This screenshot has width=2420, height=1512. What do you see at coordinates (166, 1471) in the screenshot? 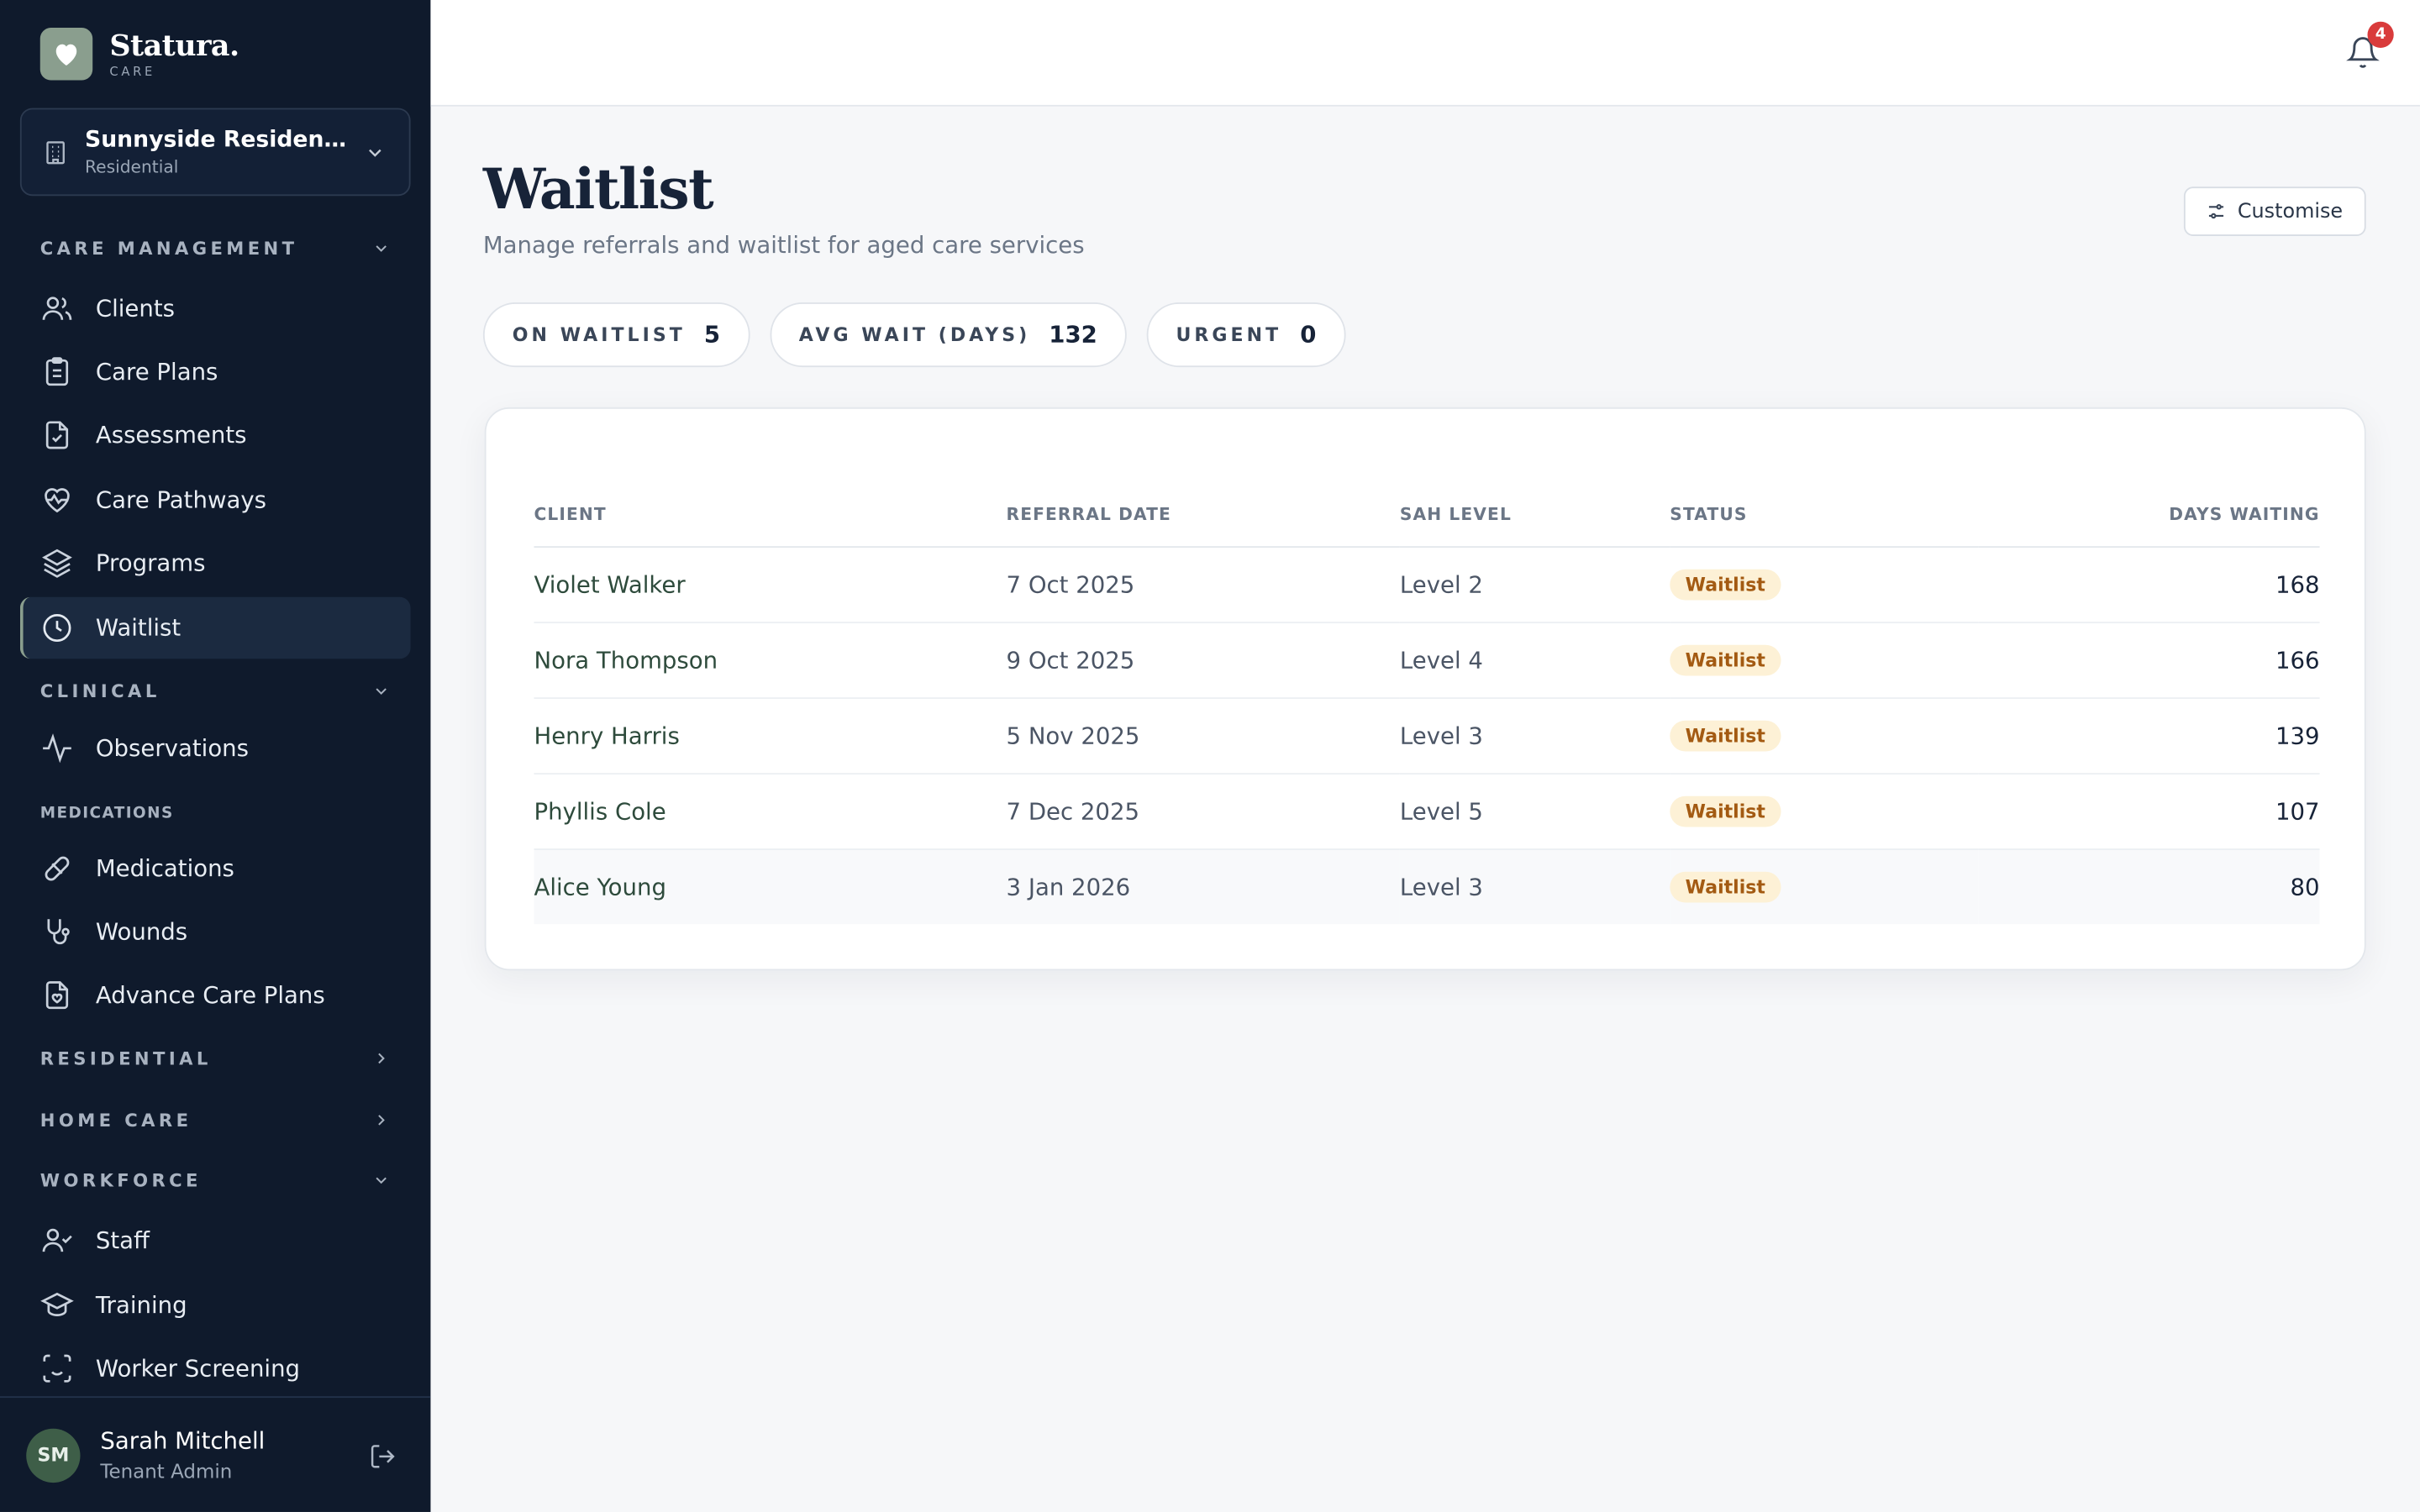
I see `user-role: Tenant Admin` at bounding box center [166, 1471].